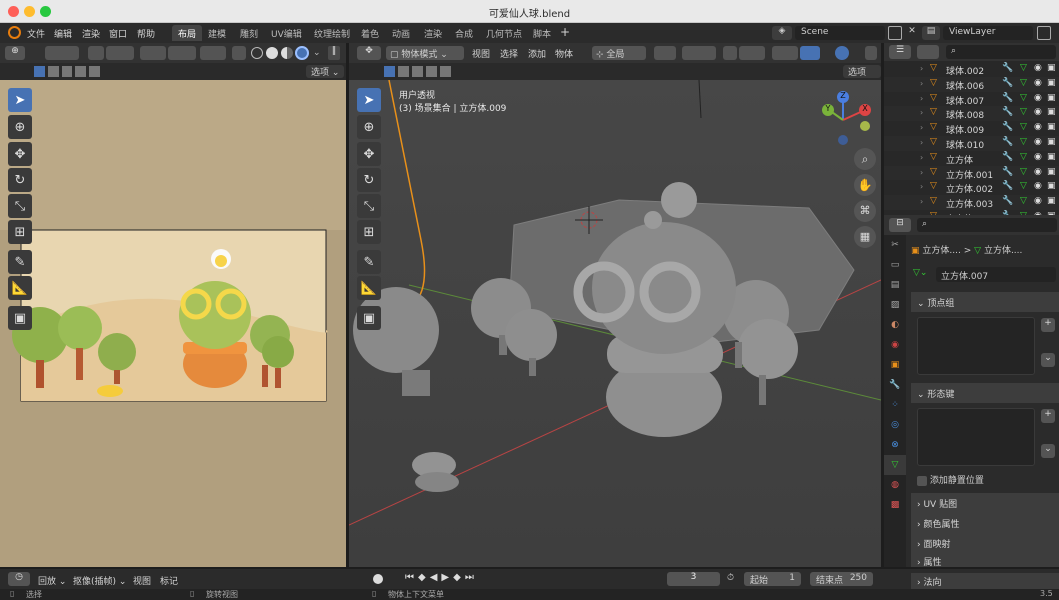  What do you see at coordinates (730, 53) in the screenshot?
I see `proportional-edit-icon` at bounding box center [730, 53].